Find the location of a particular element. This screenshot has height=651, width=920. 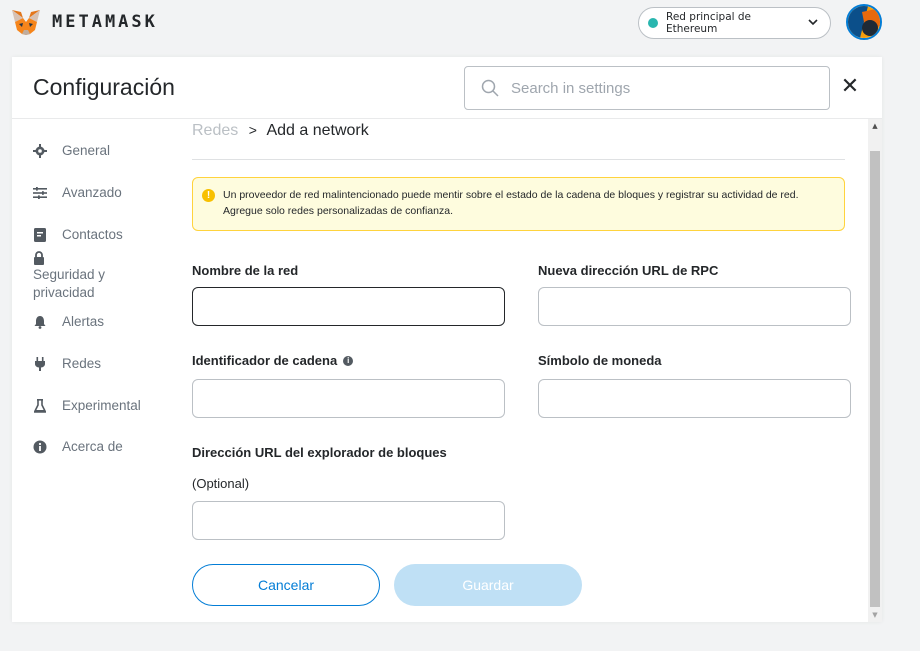

search-icon is located at coordinates (490, 88).